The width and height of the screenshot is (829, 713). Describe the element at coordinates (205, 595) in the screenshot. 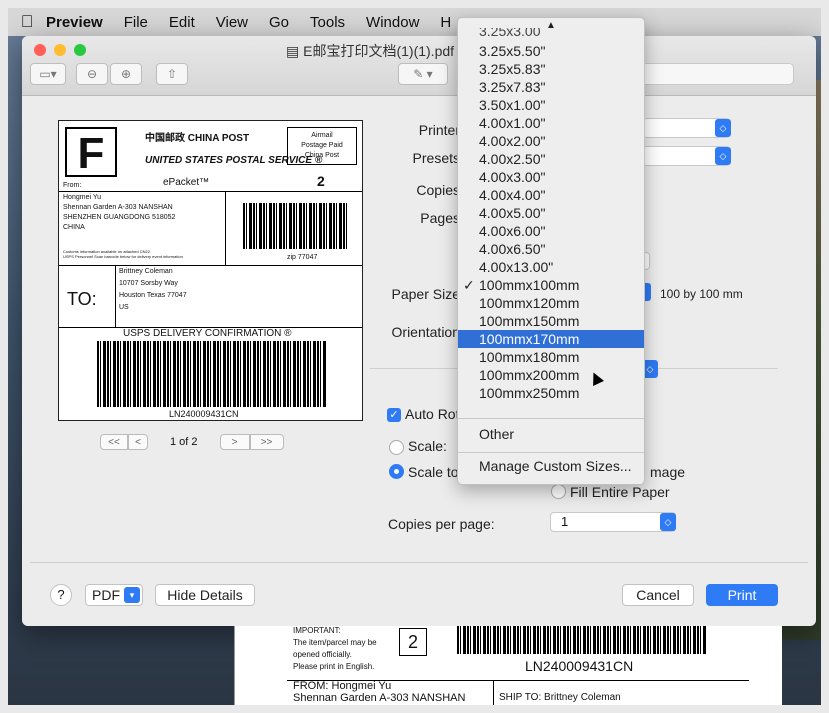

I see `hide-details-button: Hide Details` at that location.